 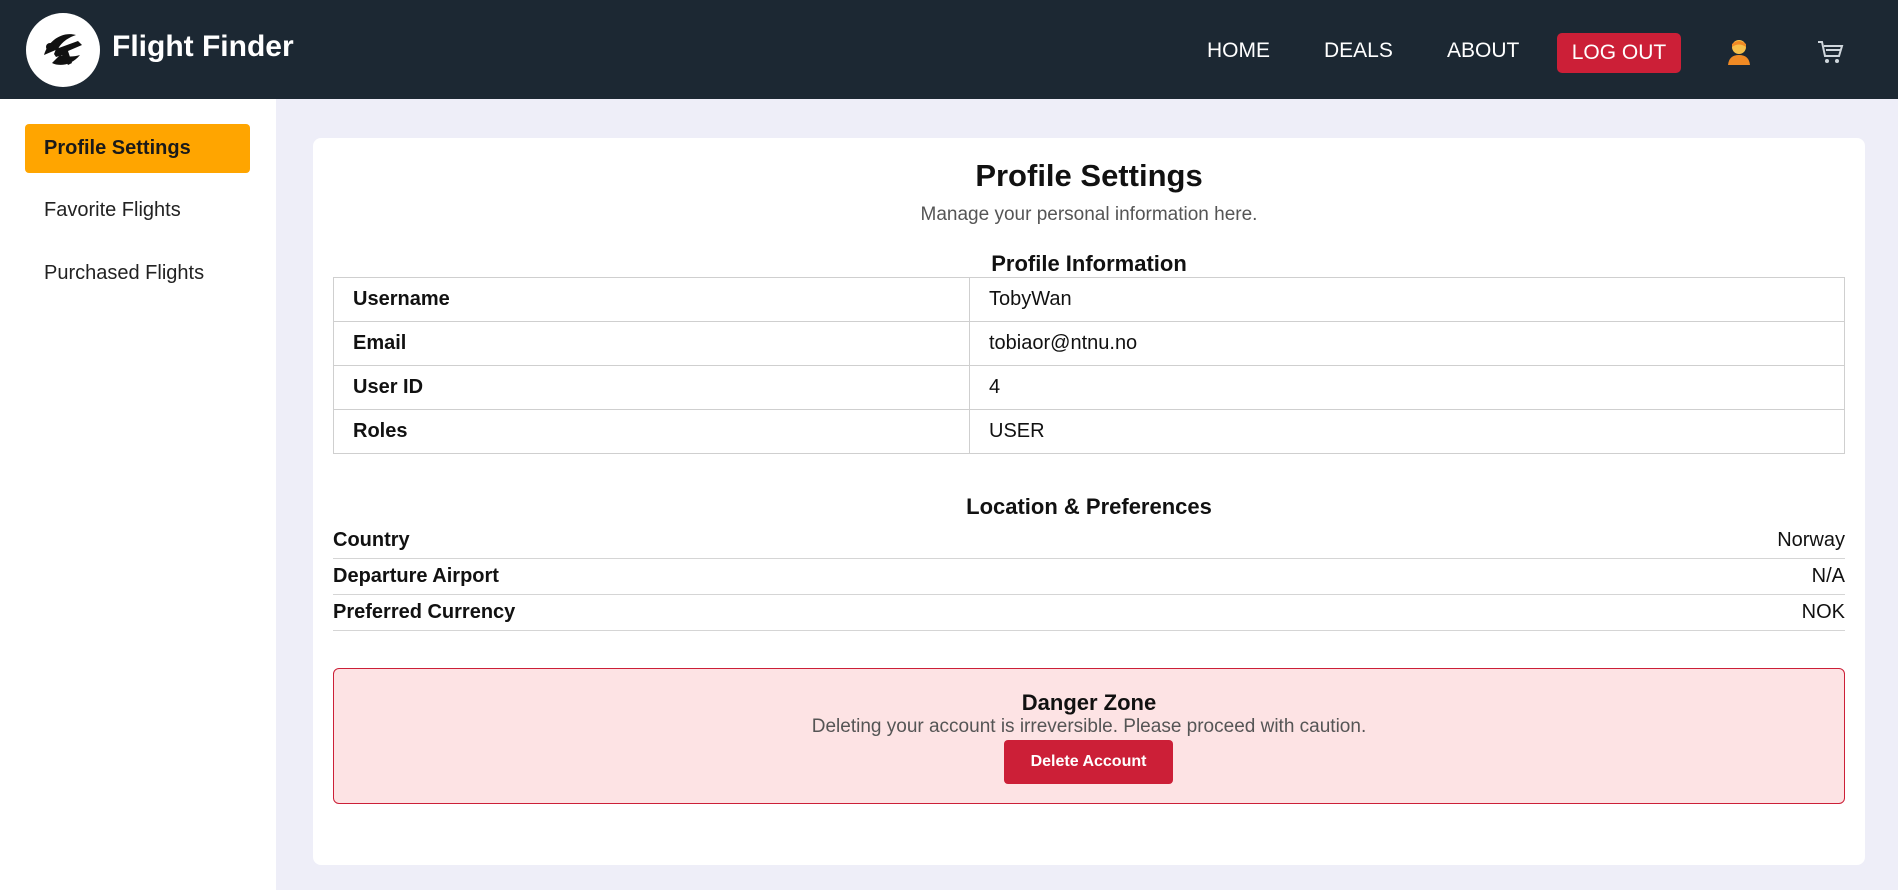 What do you see at coordinates (651, 299) in the screenshot?
I see `username-label: Username` at bounding box center [651, 299].